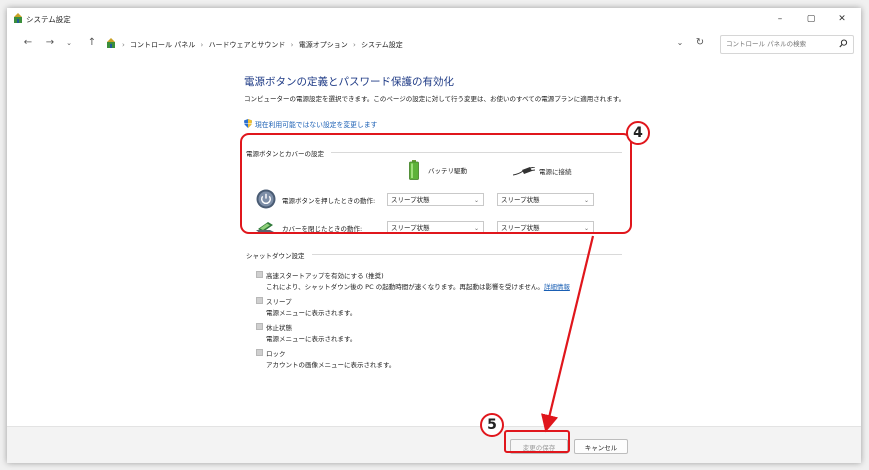 The width and height of the screenshot is (869, 470). I want to click on close-button: ✕, so click(842, 19).